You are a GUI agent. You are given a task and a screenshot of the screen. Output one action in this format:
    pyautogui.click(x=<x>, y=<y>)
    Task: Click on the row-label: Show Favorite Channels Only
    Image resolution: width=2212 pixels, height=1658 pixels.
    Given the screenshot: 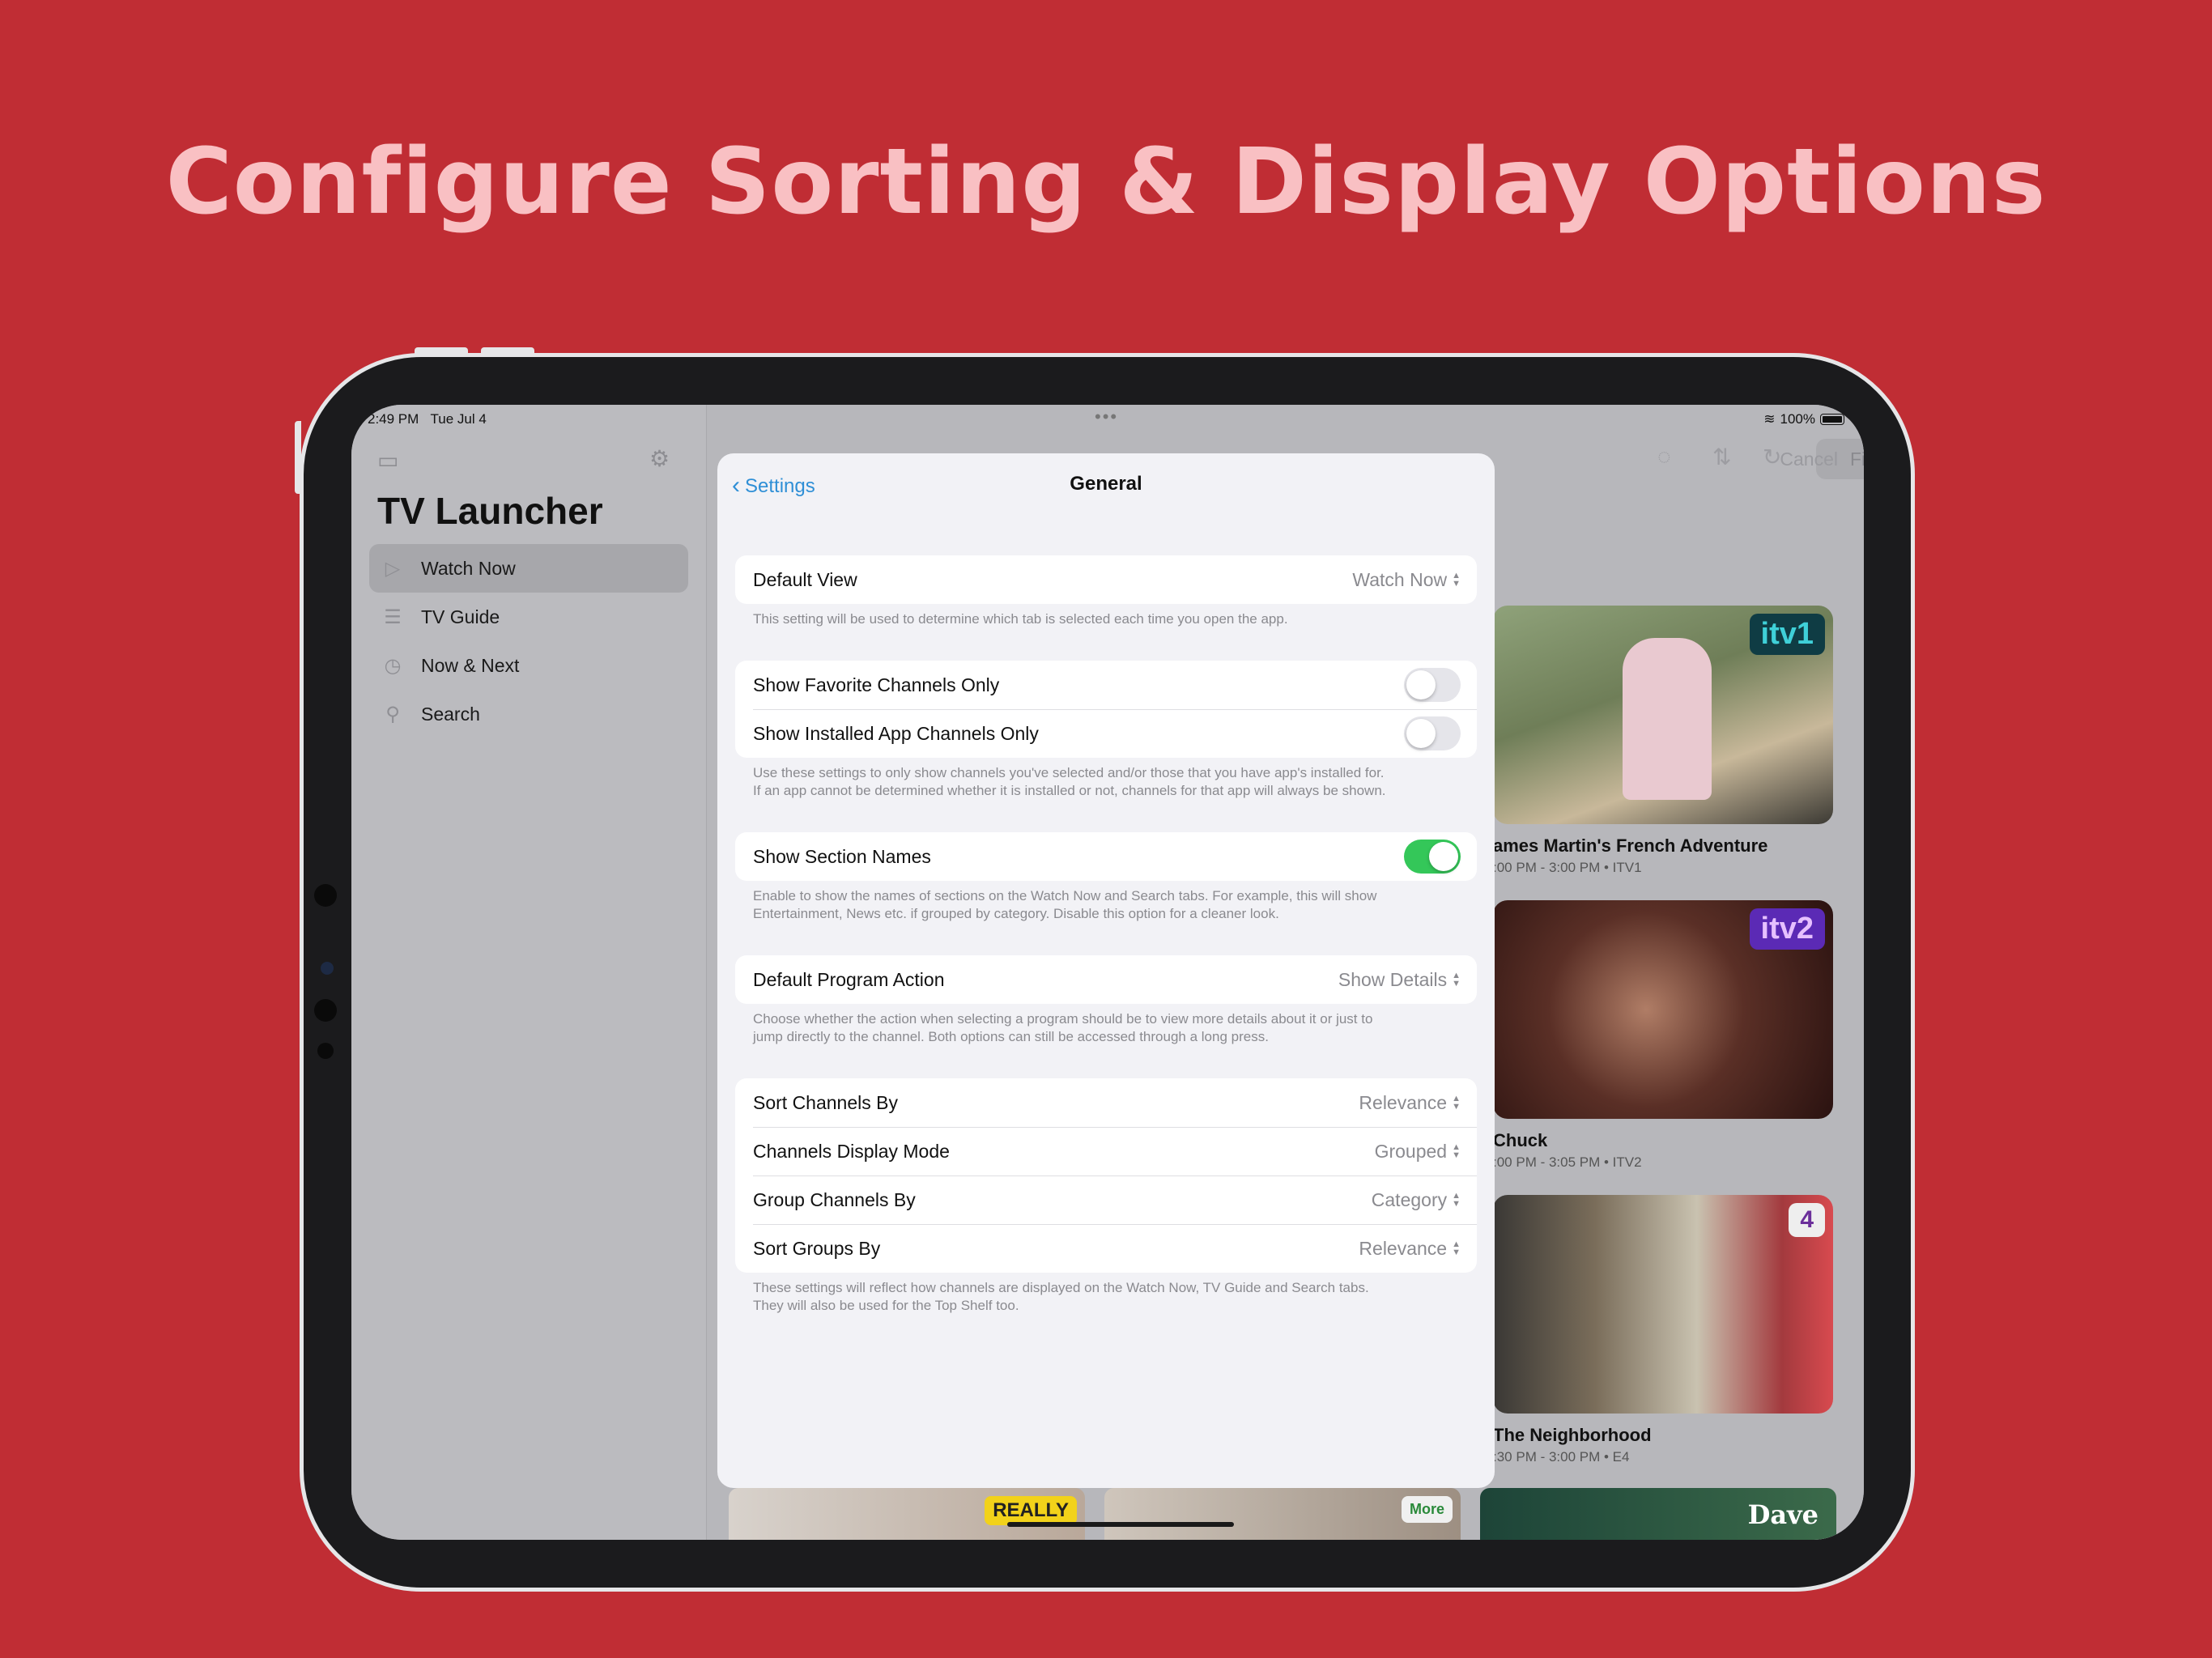 What is the action you would take?
    pyautogui.click(x=877, y=684)
    